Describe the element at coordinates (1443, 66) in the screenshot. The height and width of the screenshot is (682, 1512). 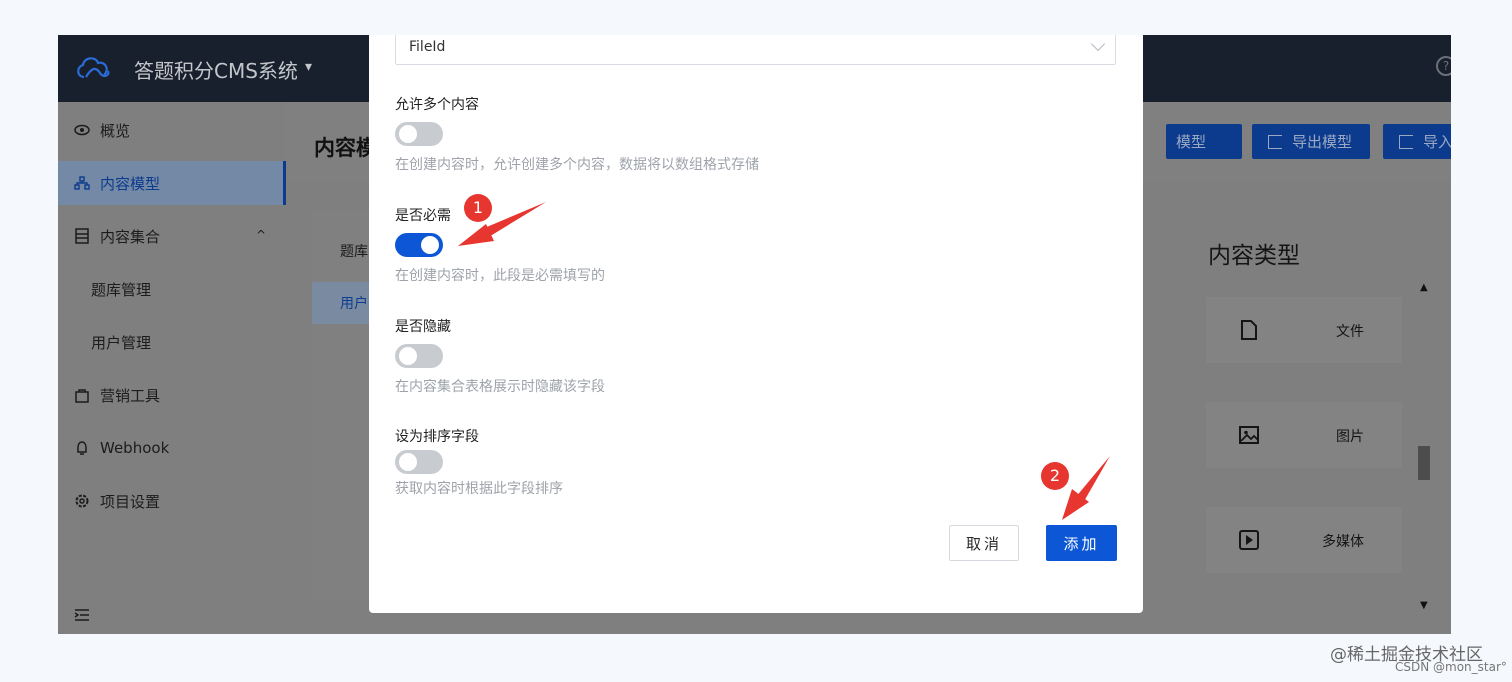
I see `help-icon: ?` at that location.